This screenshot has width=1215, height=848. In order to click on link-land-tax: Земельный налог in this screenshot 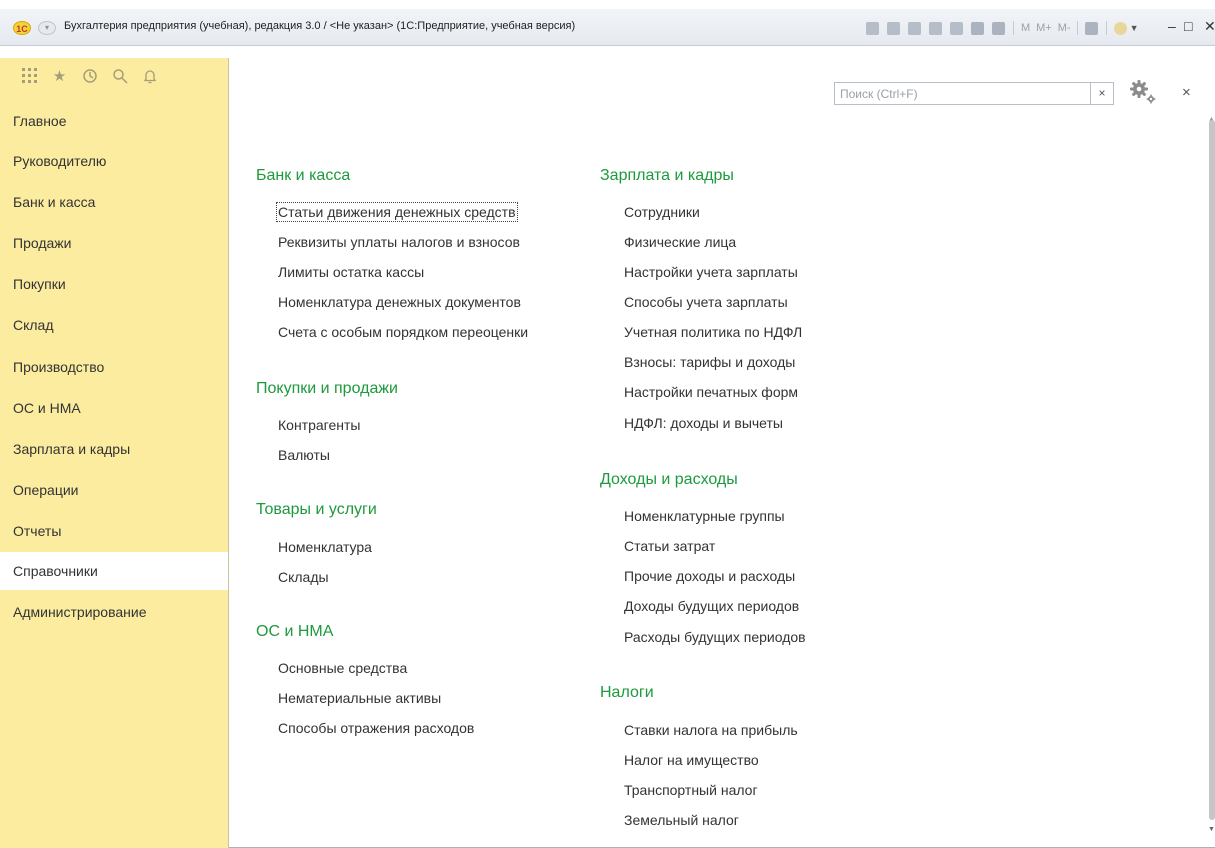, I will do `click(681, 820)`.